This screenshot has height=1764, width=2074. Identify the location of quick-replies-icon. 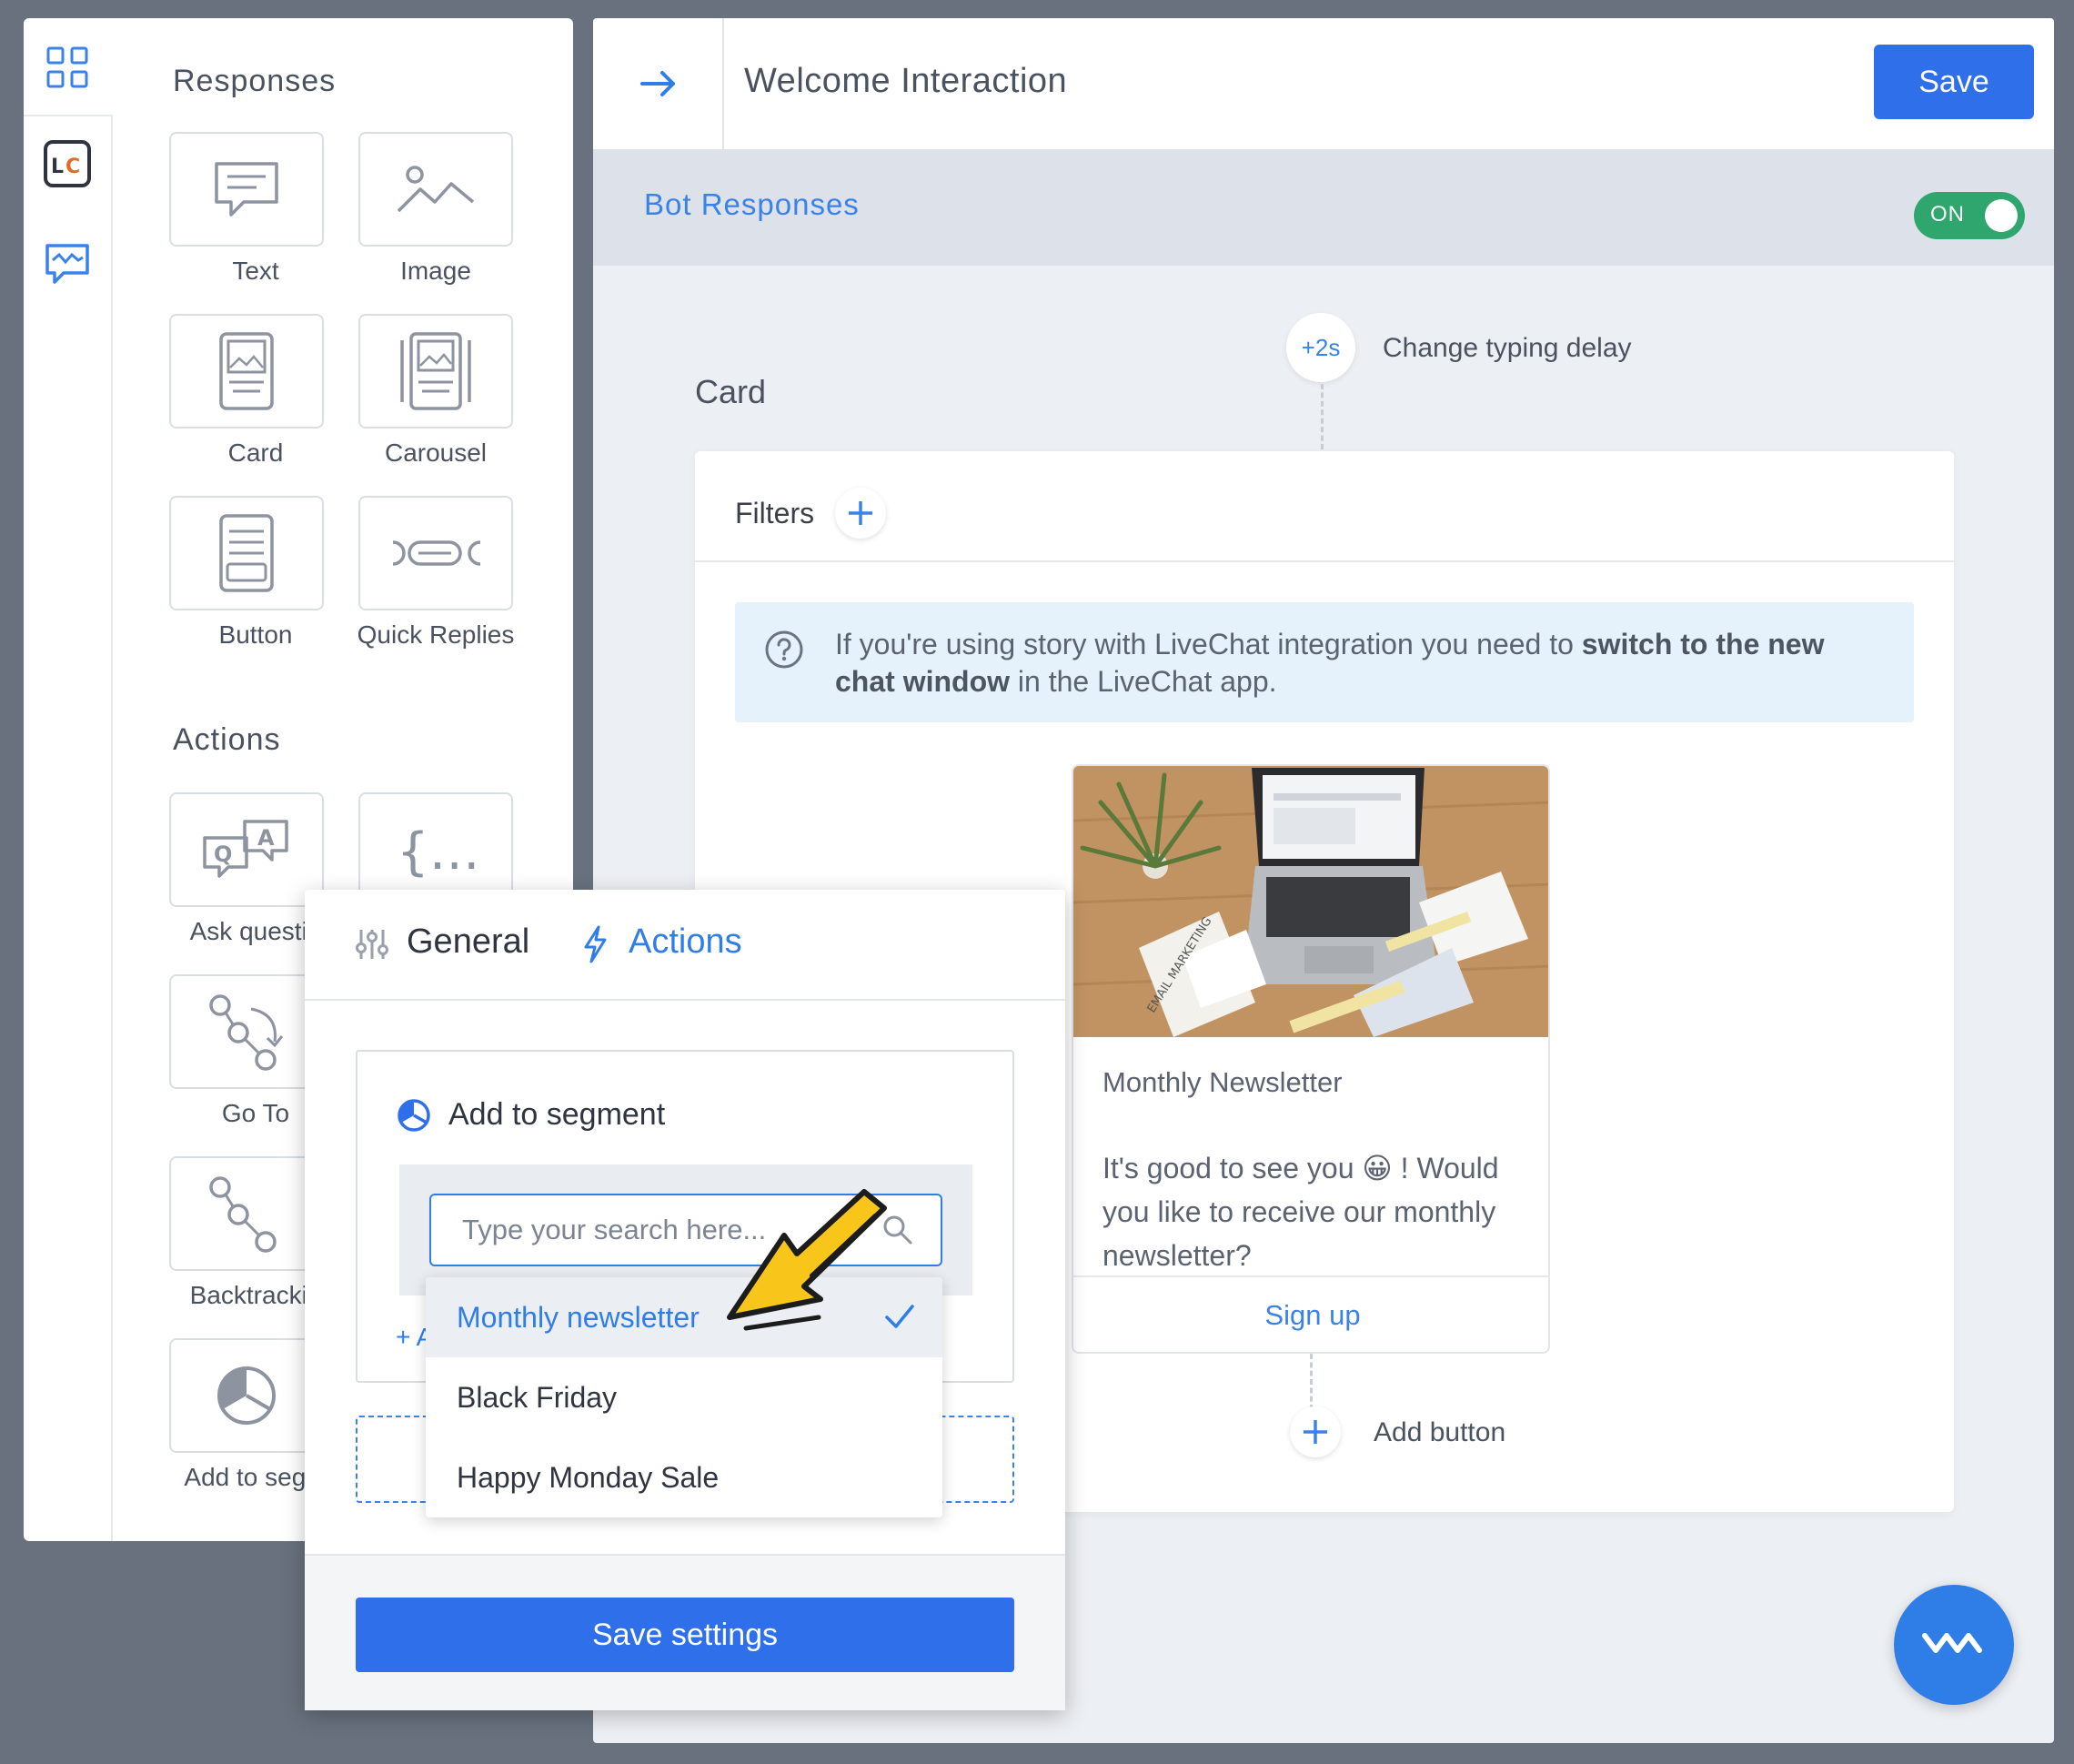
(436, 553).